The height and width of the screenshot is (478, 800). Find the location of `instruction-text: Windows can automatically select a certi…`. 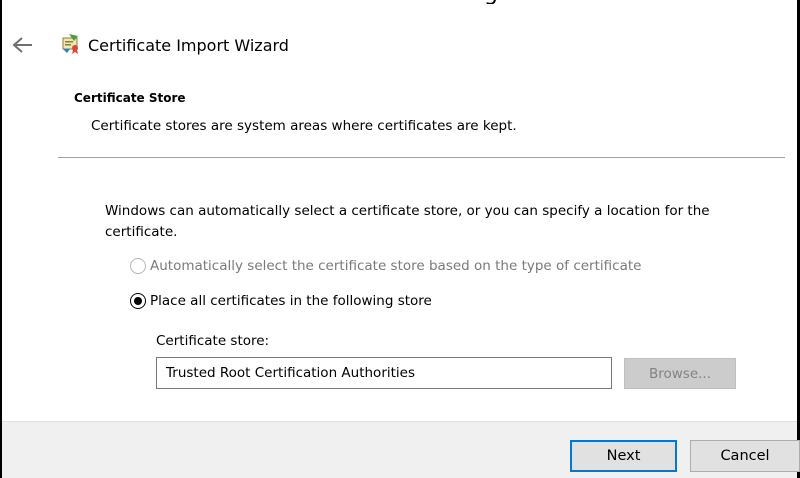

instruction-text: Windows can automatically select a certi… is located at coordinates (407, 221).